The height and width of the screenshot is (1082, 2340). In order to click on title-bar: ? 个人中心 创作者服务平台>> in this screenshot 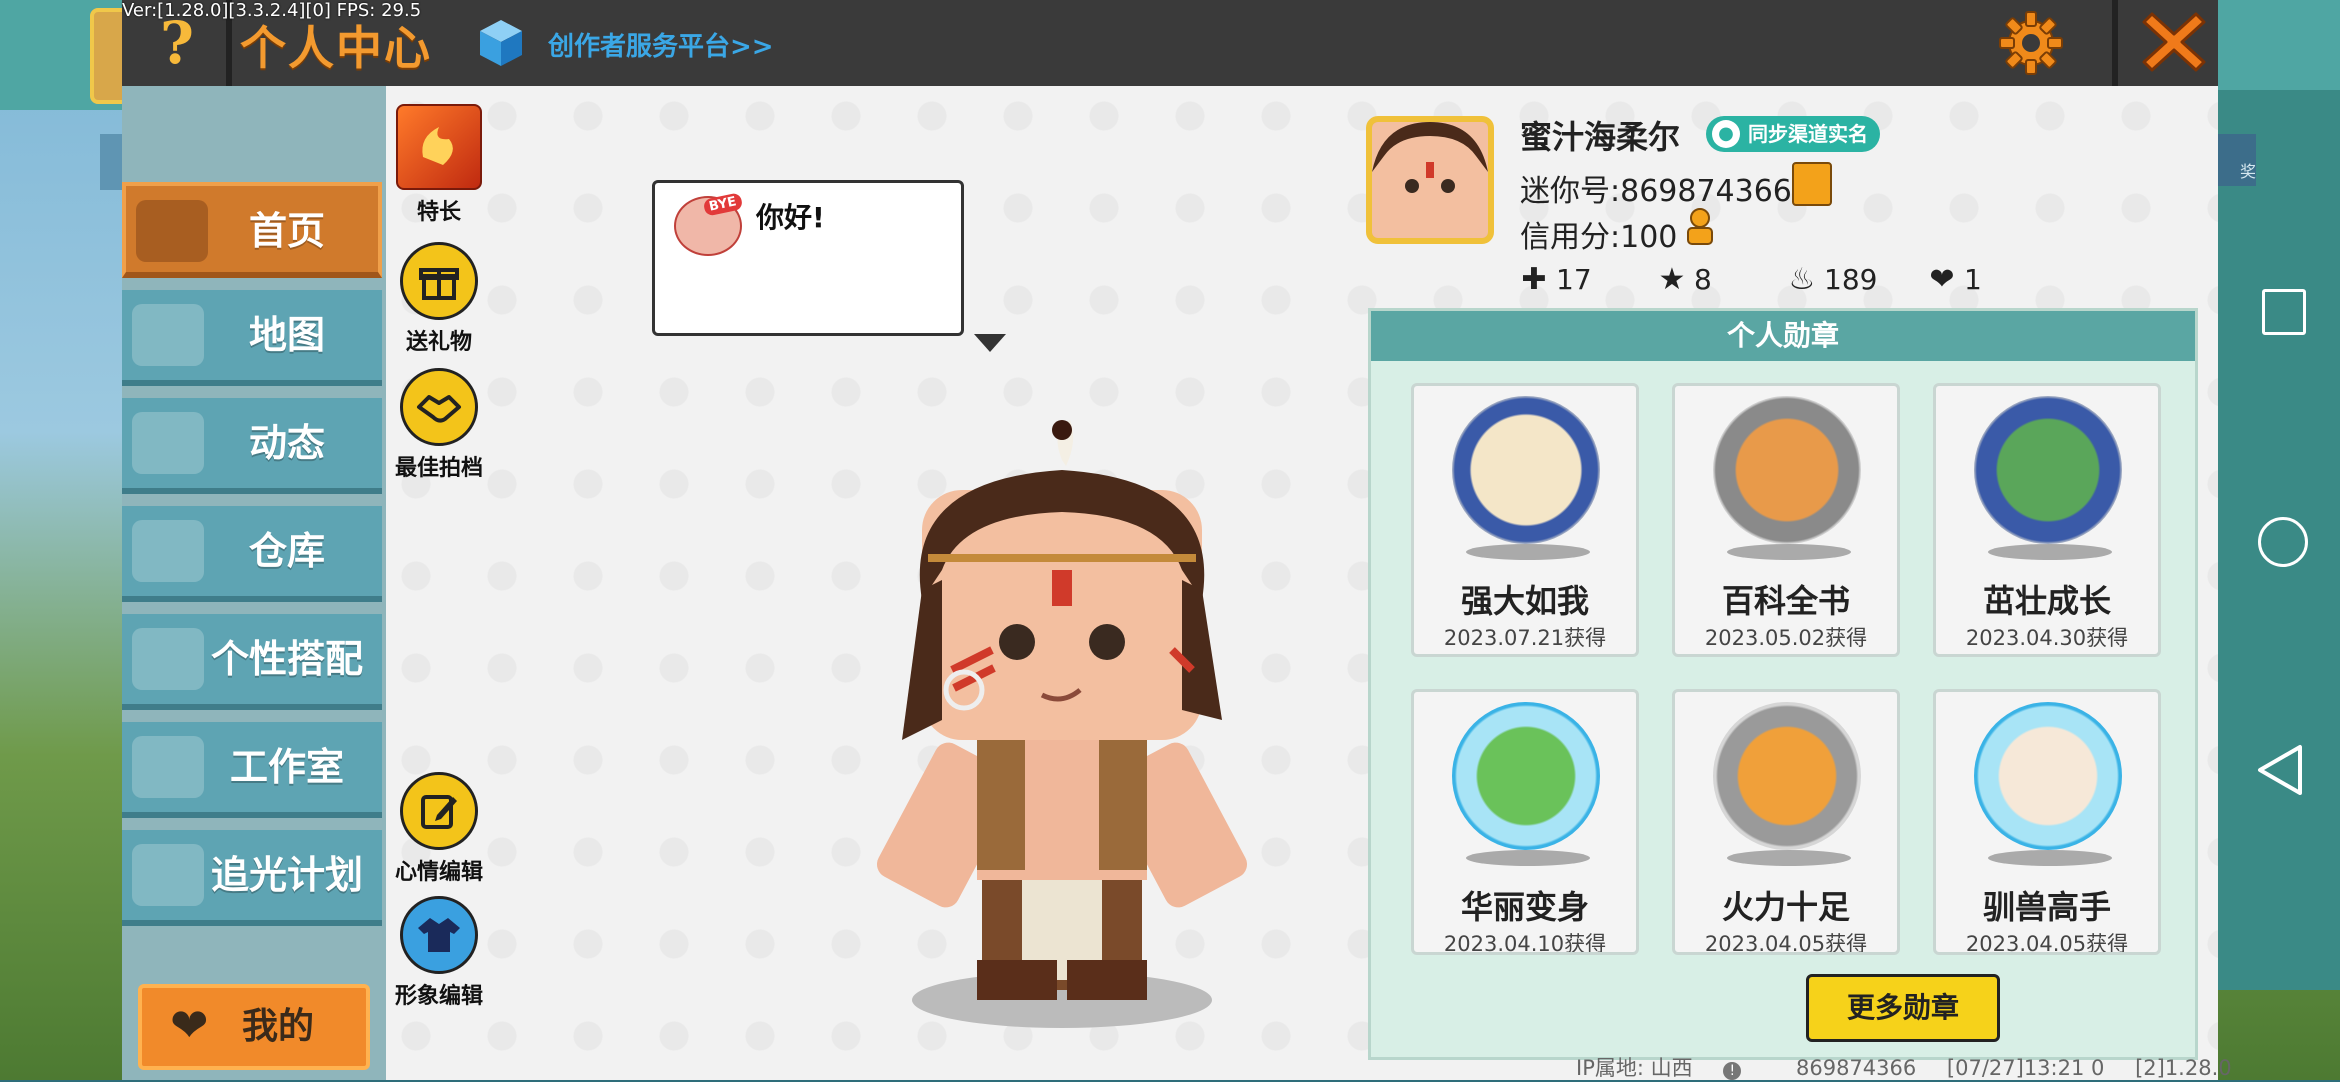, I will do `click(1170, 43)`.